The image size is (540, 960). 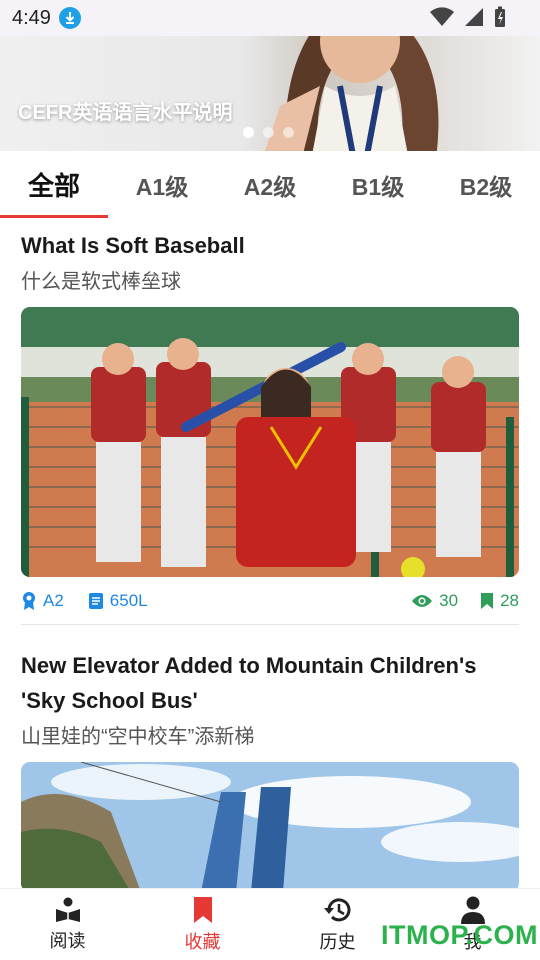 I want to click on level-tabs: 全部 A1级 A2级 B1级 B2级, so click(x=270, y=184).